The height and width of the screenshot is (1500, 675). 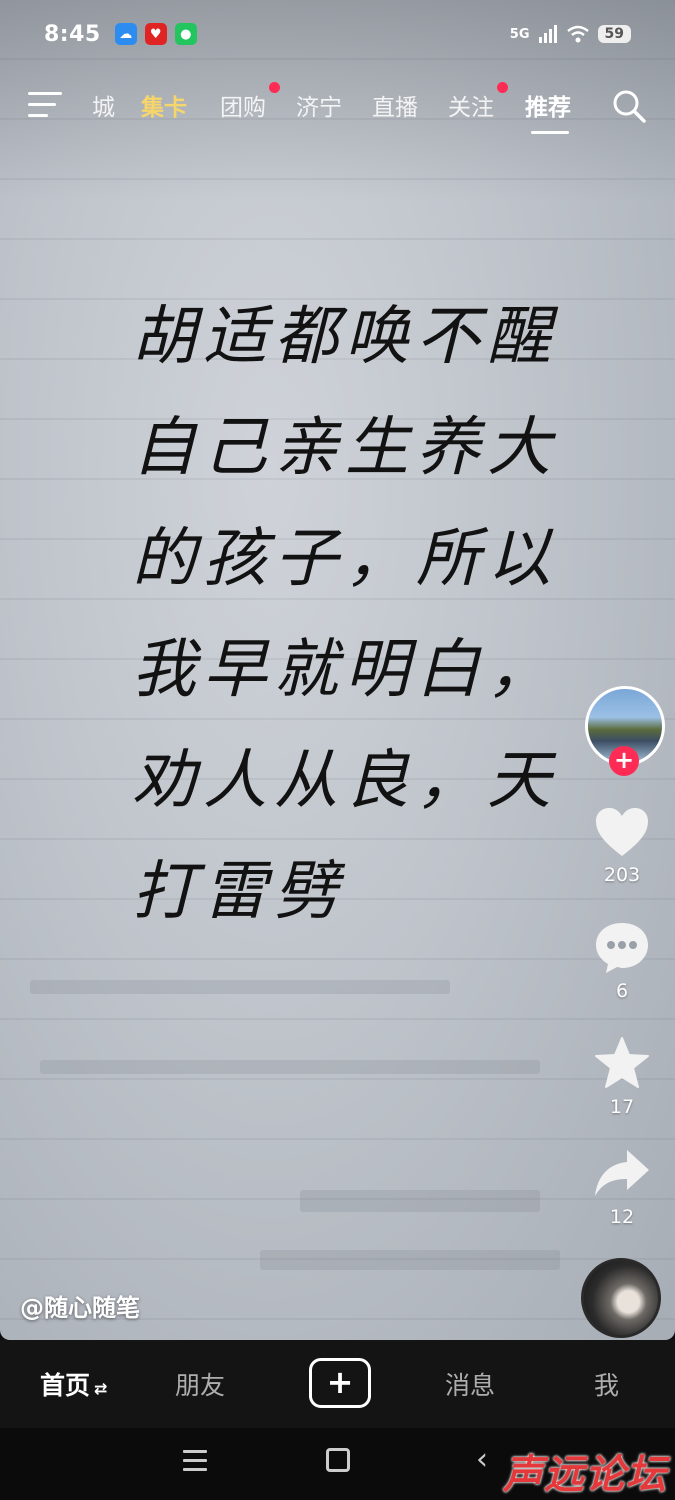 What do you see at coordinates (622, 875) in the screenshot?
I see `like-count: 203` at bounding box center [622, 875].